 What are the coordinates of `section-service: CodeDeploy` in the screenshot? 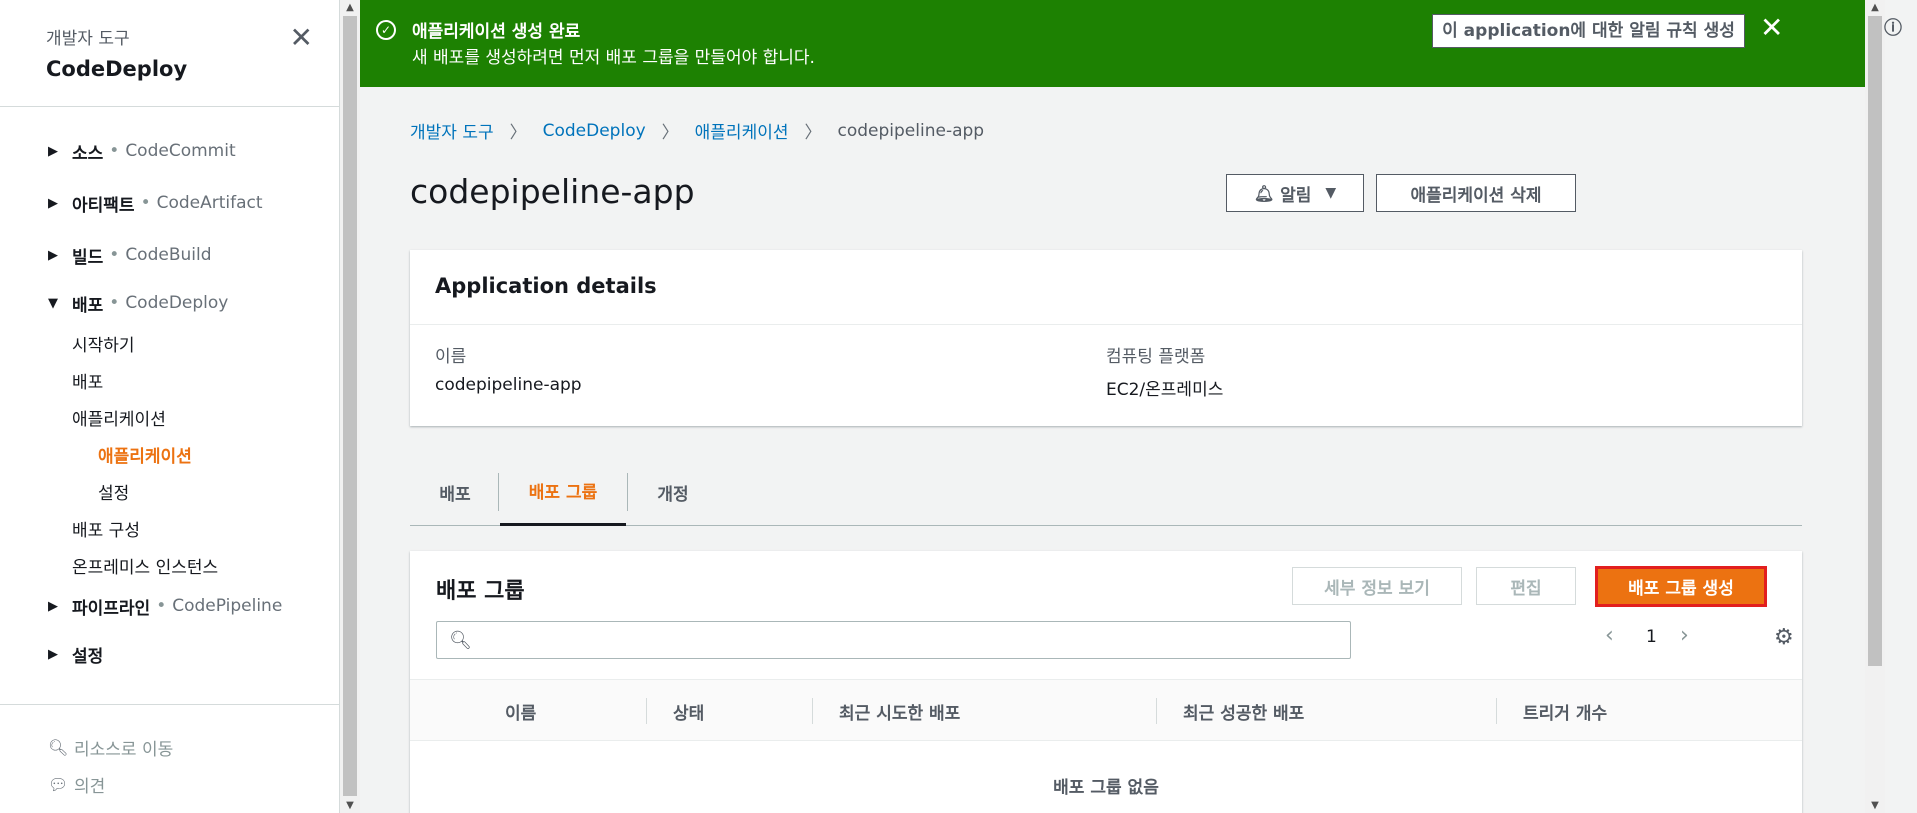 It's located at (177, 303).